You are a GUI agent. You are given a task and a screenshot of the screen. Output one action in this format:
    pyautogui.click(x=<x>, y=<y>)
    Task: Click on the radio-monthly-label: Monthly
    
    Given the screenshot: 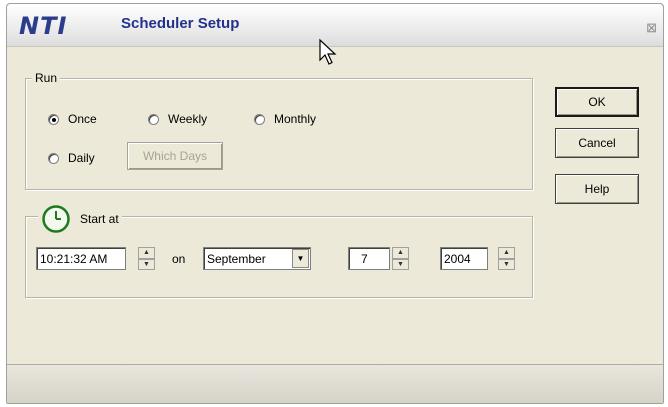 What is the action you would take?
    pyautogui.click(x=295, y=119)
    